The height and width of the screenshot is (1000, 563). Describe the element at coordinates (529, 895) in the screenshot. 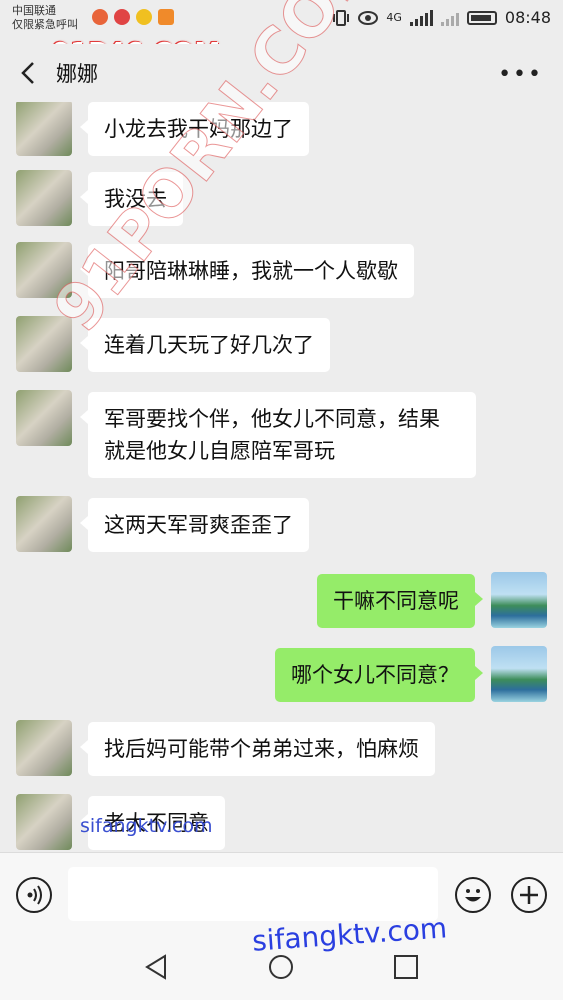

I see `plus-icon` at that location.